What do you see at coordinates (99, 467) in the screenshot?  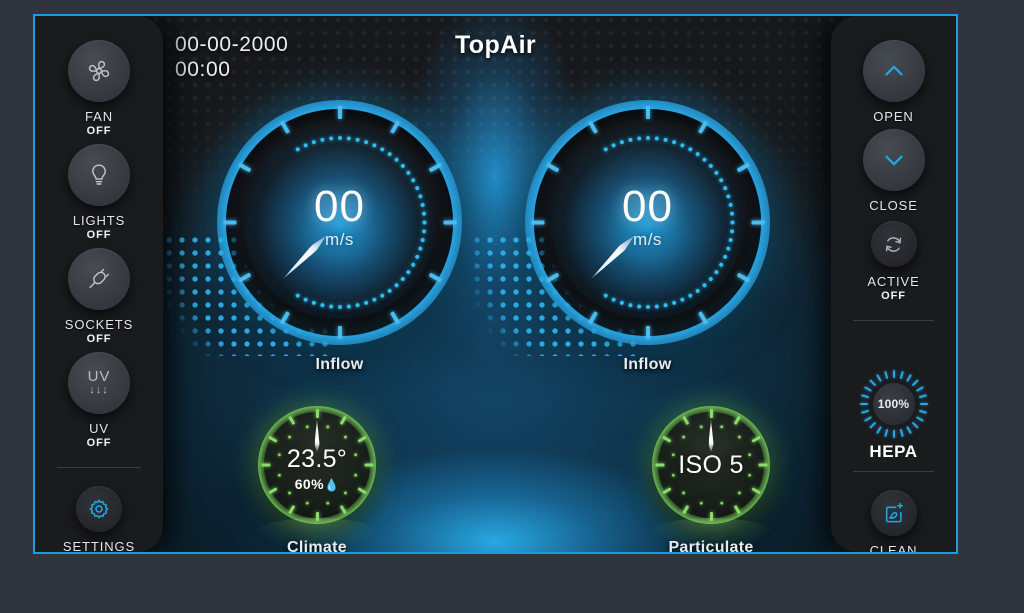 I see `sidebar-left-divider` at bounding box center [99, 467].